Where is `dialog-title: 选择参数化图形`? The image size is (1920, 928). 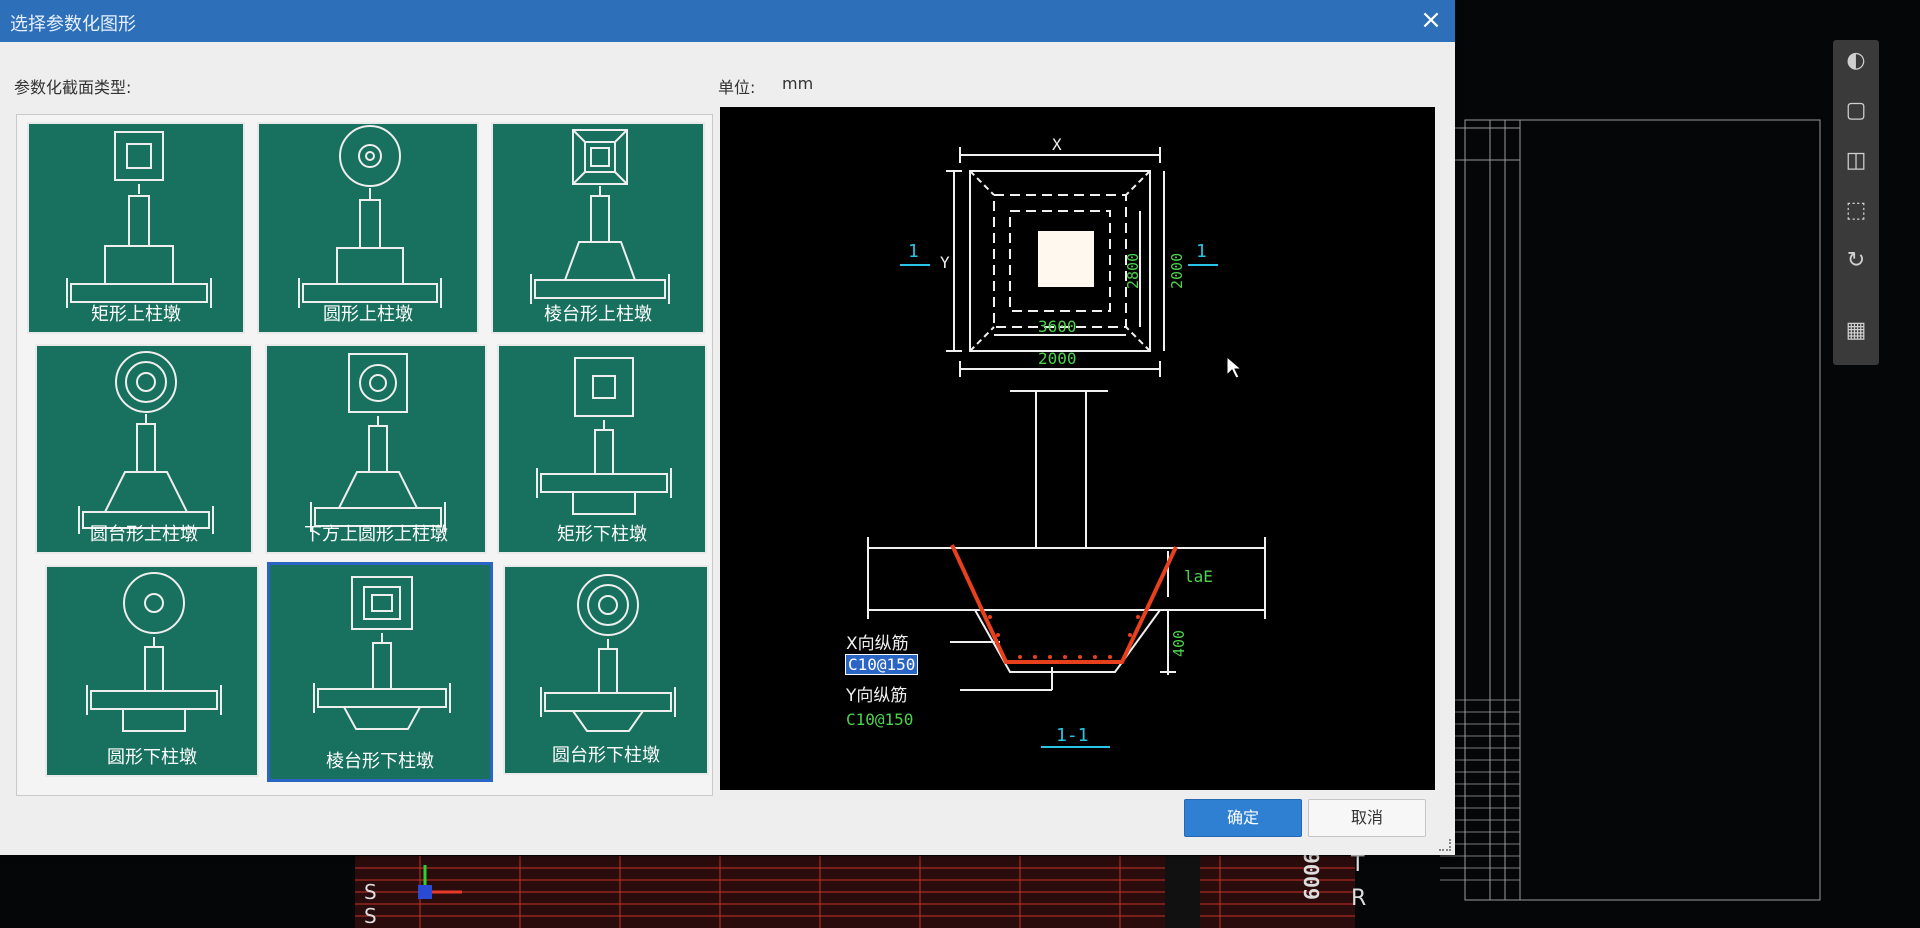
dialog-title: 选择参数化图形 is located at coordinates (73, 24).